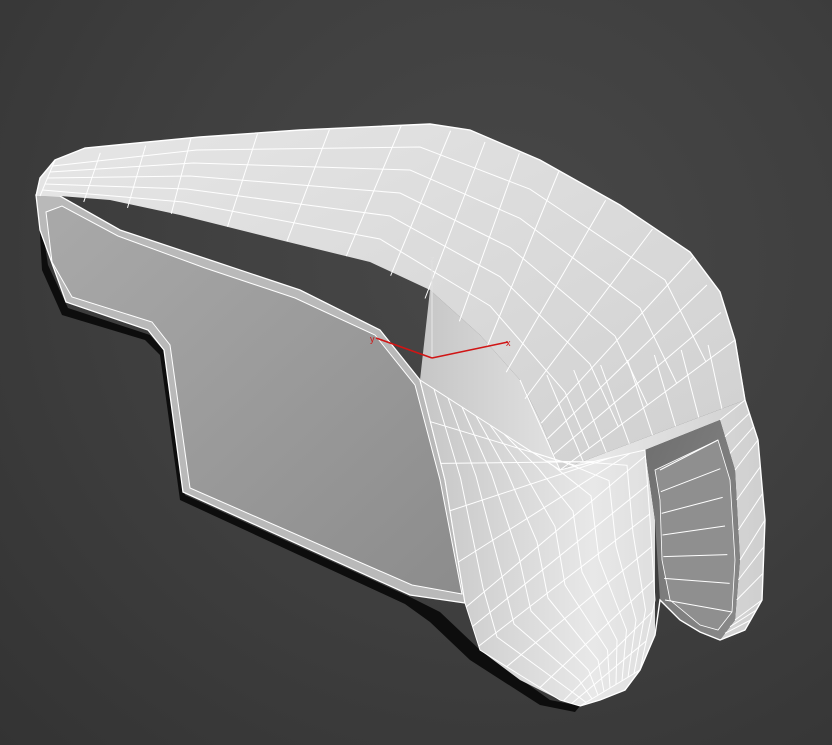 The width and height of the screenshot is (832, 745). I want to click on gizmo-z-label: z, so click(432, 259).